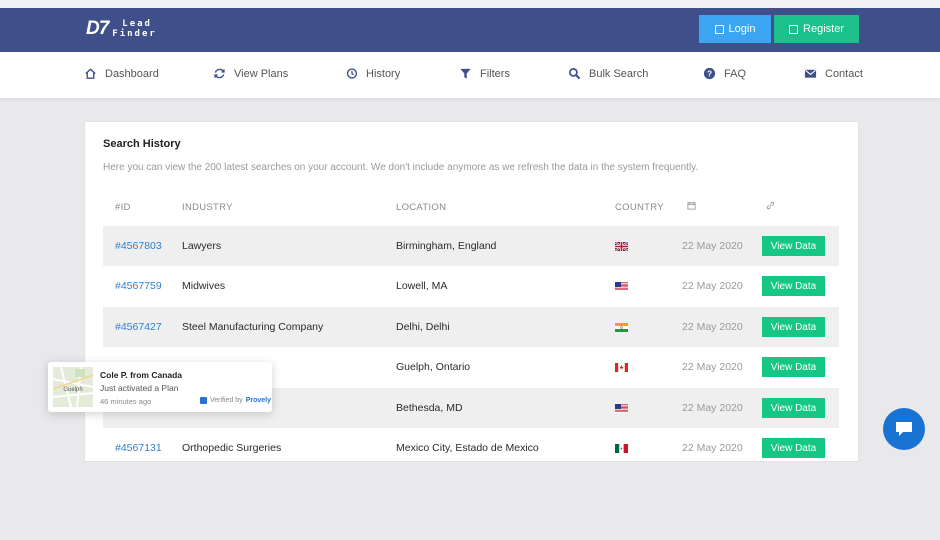 The height and width of the screenshot is (540, 940). What do you see at coordinates (123, 207) in the screenshot?
I see `header-id: #ID` at bounding box center [123, 207].